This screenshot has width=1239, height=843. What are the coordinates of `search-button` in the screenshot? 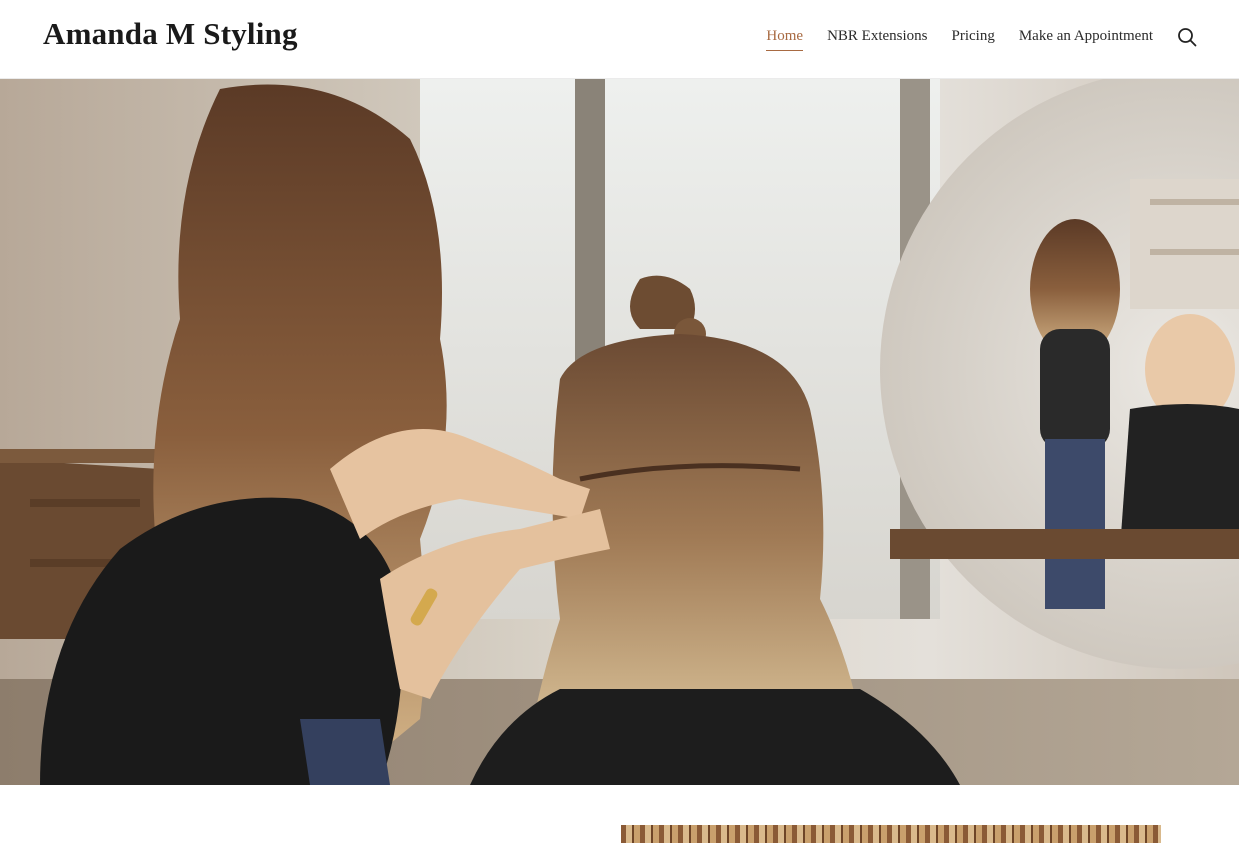 It's located at (1187, 37).